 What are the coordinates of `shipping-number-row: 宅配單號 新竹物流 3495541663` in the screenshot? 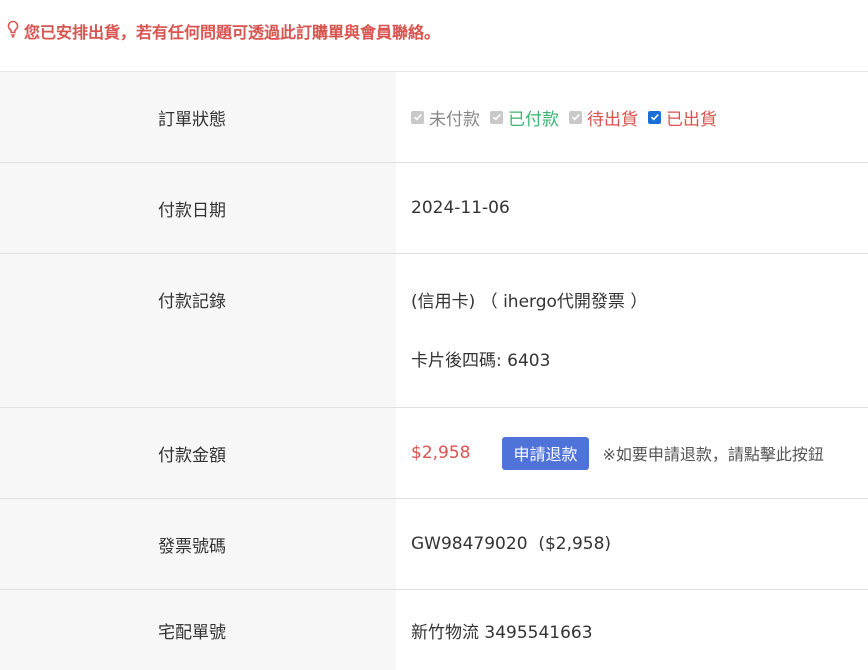 It's located at (434, 630).